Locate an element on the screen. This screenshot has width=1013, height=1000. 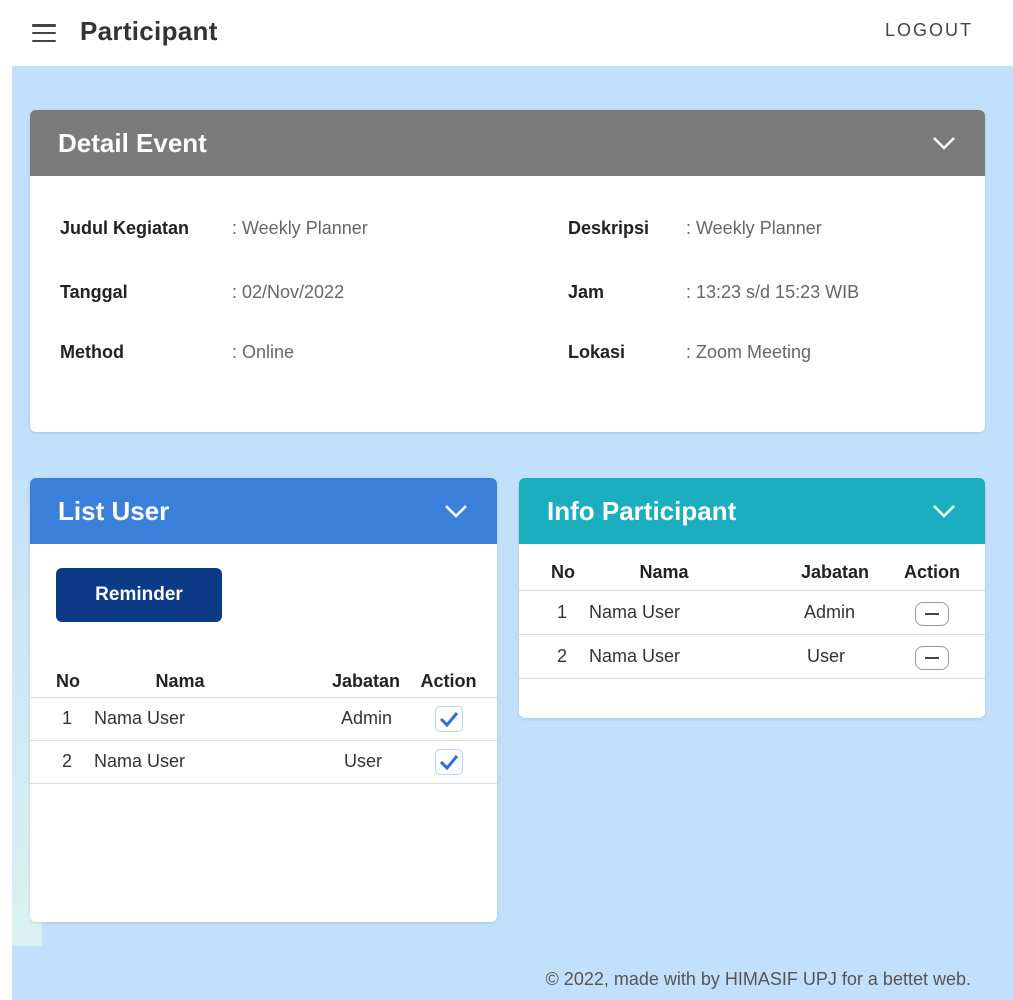
list-user-title: List User is located at coordinates (114, 510).